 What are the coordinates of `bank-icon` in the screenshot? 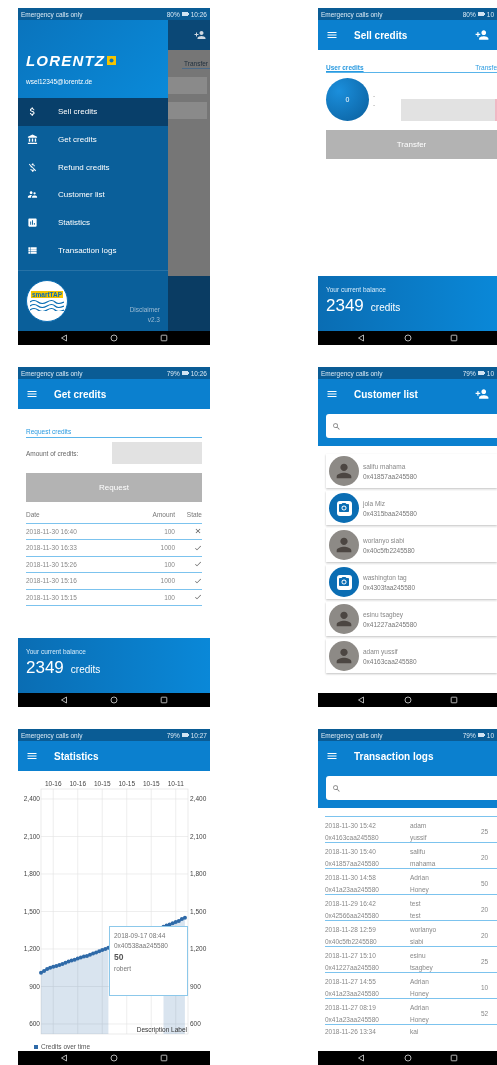 It's located at (32, 140).